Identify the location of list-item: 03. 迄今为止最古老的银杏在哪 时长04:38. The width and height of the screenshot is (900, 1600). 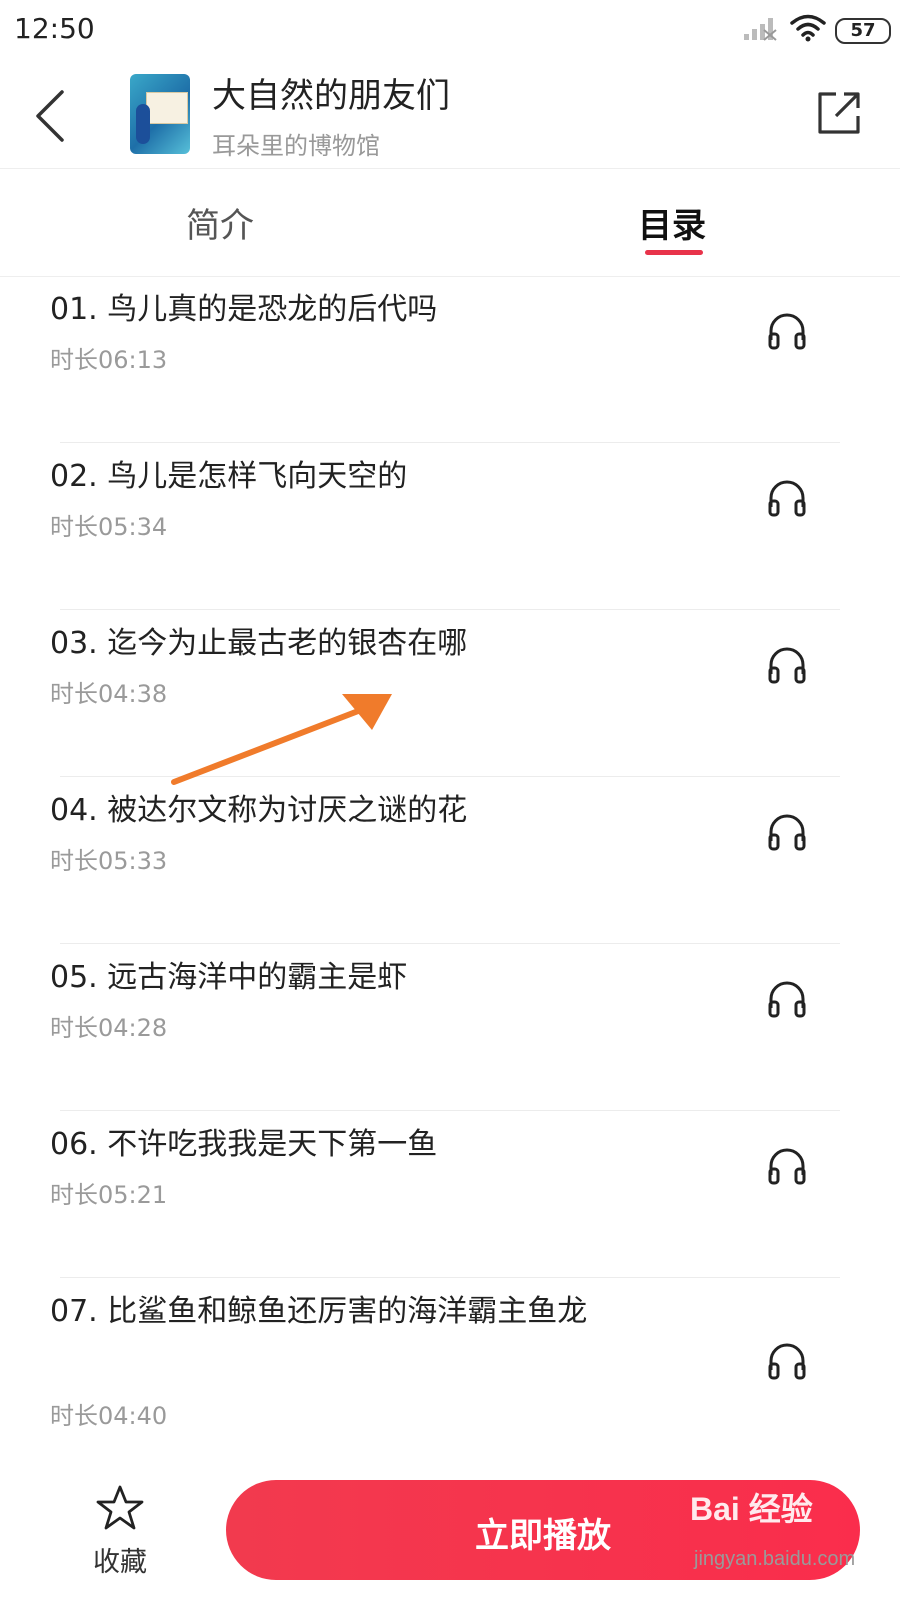
(450, 693).